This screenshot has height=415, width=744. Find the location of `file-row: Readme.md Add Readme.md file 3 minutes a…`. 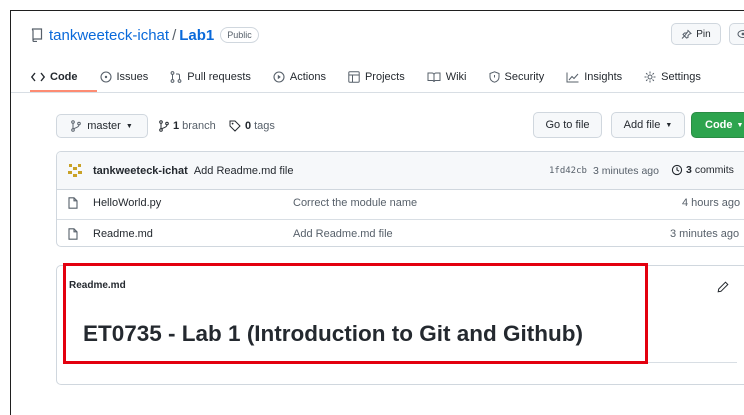

file-row: Readme.md Add Readme.md file 3 minutes a… is located at coordinates (400, 232).